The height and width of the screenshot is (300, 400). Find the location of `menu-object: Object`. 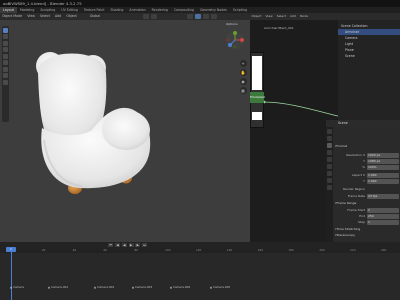

menu-object: Object is located at coordinates (71, 16).